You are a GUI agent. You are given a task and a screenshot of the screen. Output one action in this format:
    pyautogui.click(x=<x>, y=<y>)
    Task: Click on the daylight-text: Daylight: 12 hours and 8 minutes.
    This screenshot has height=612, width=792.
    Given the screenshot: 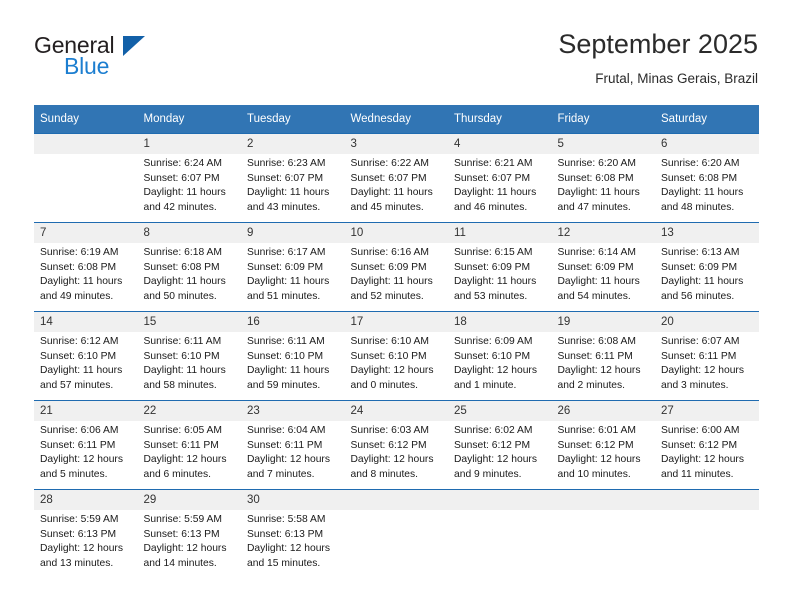 What is the action you would take?
    pyautogui.click(x=392, y=467)
    